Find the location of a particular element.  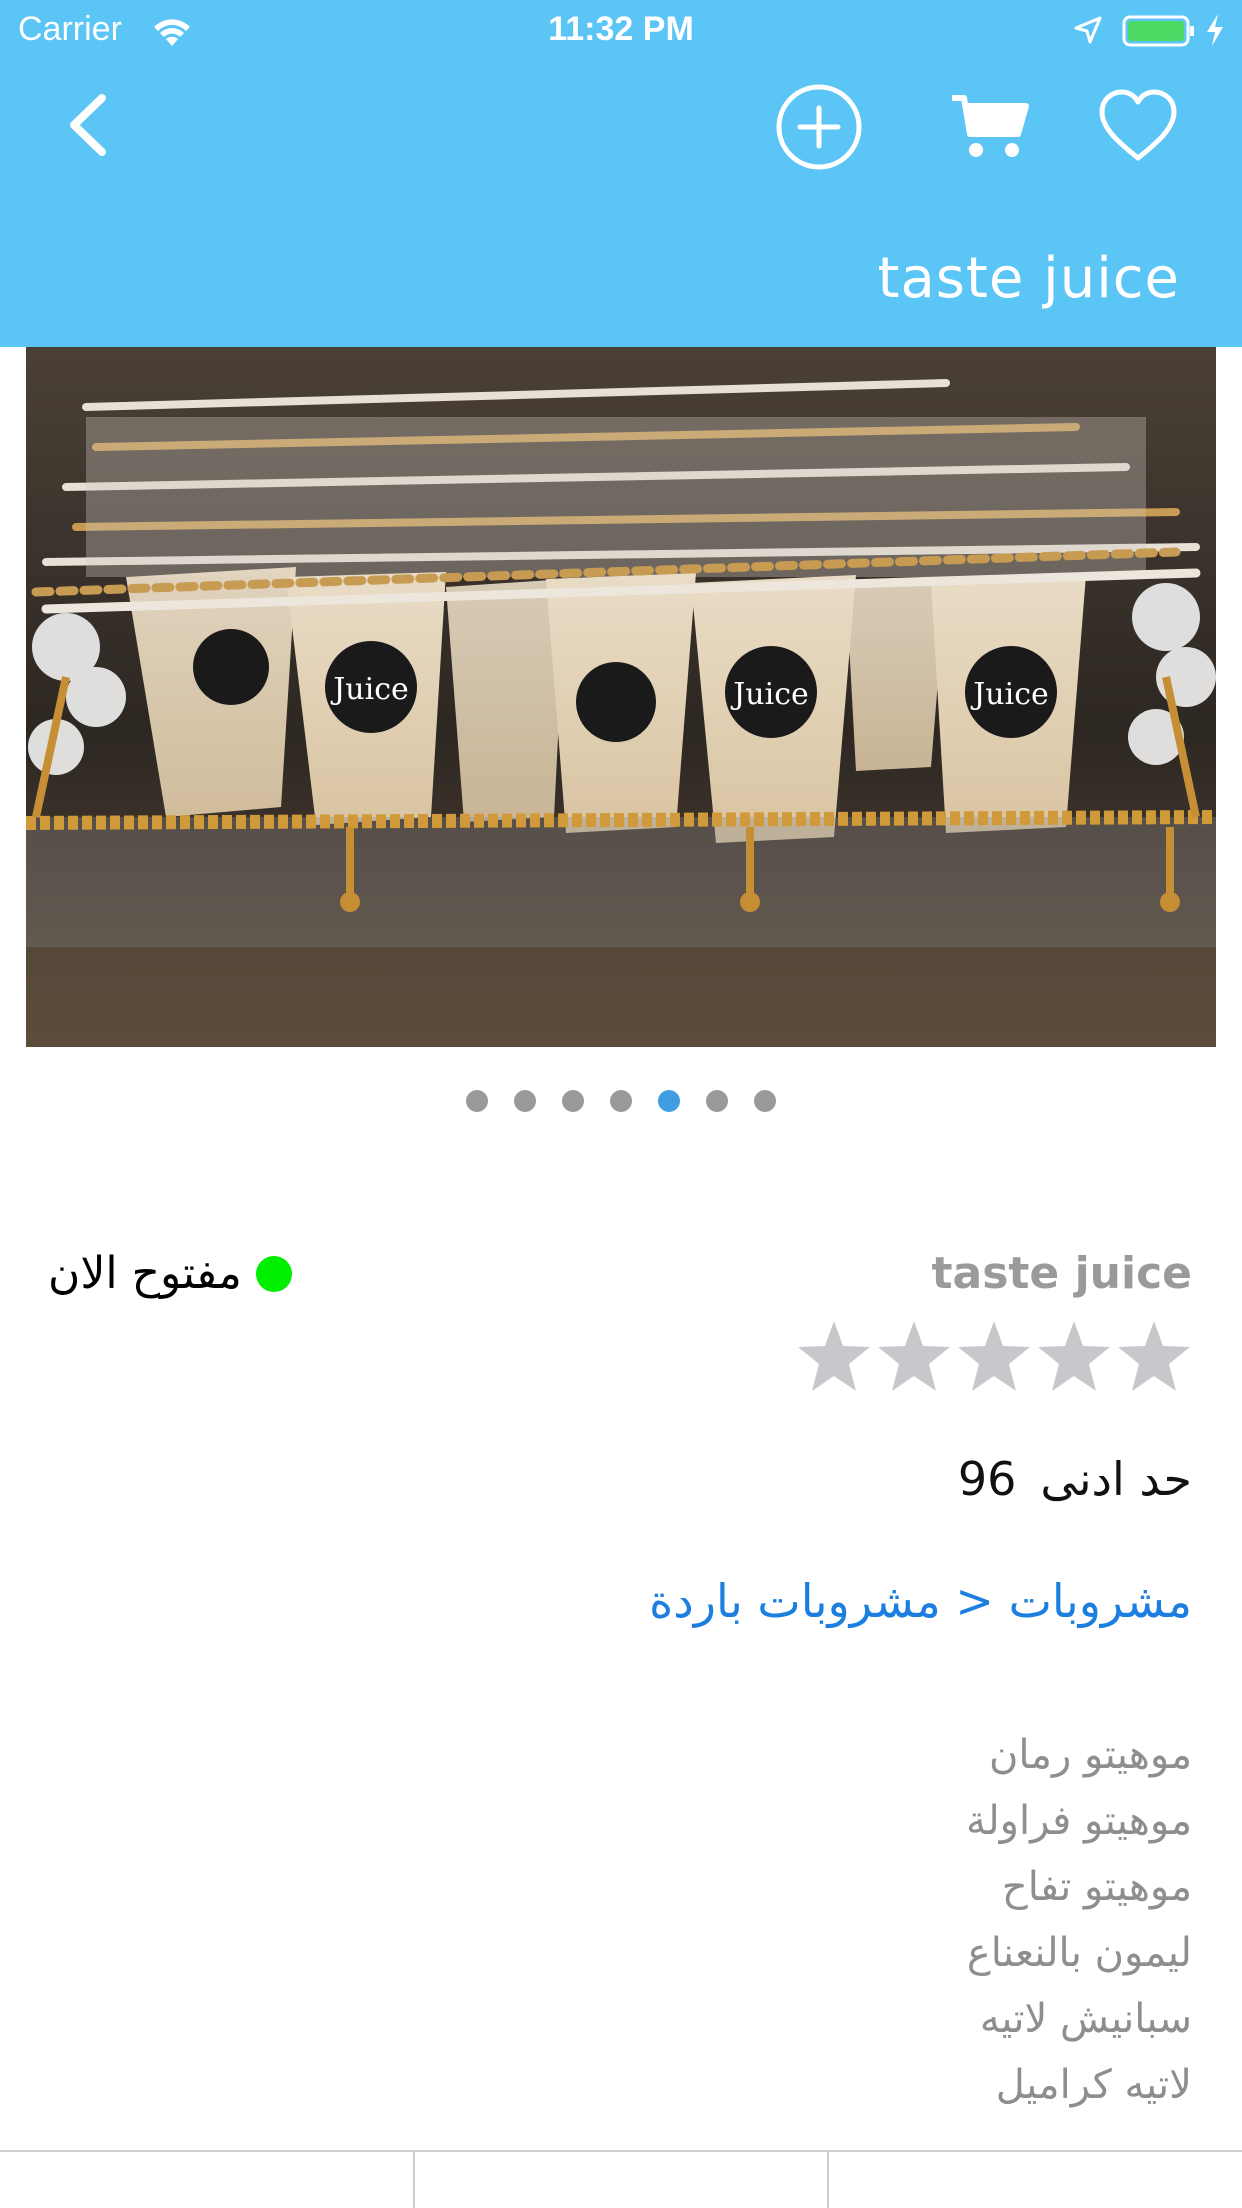

open-status: مفتوح الان is located at coordinates (170, 1273).